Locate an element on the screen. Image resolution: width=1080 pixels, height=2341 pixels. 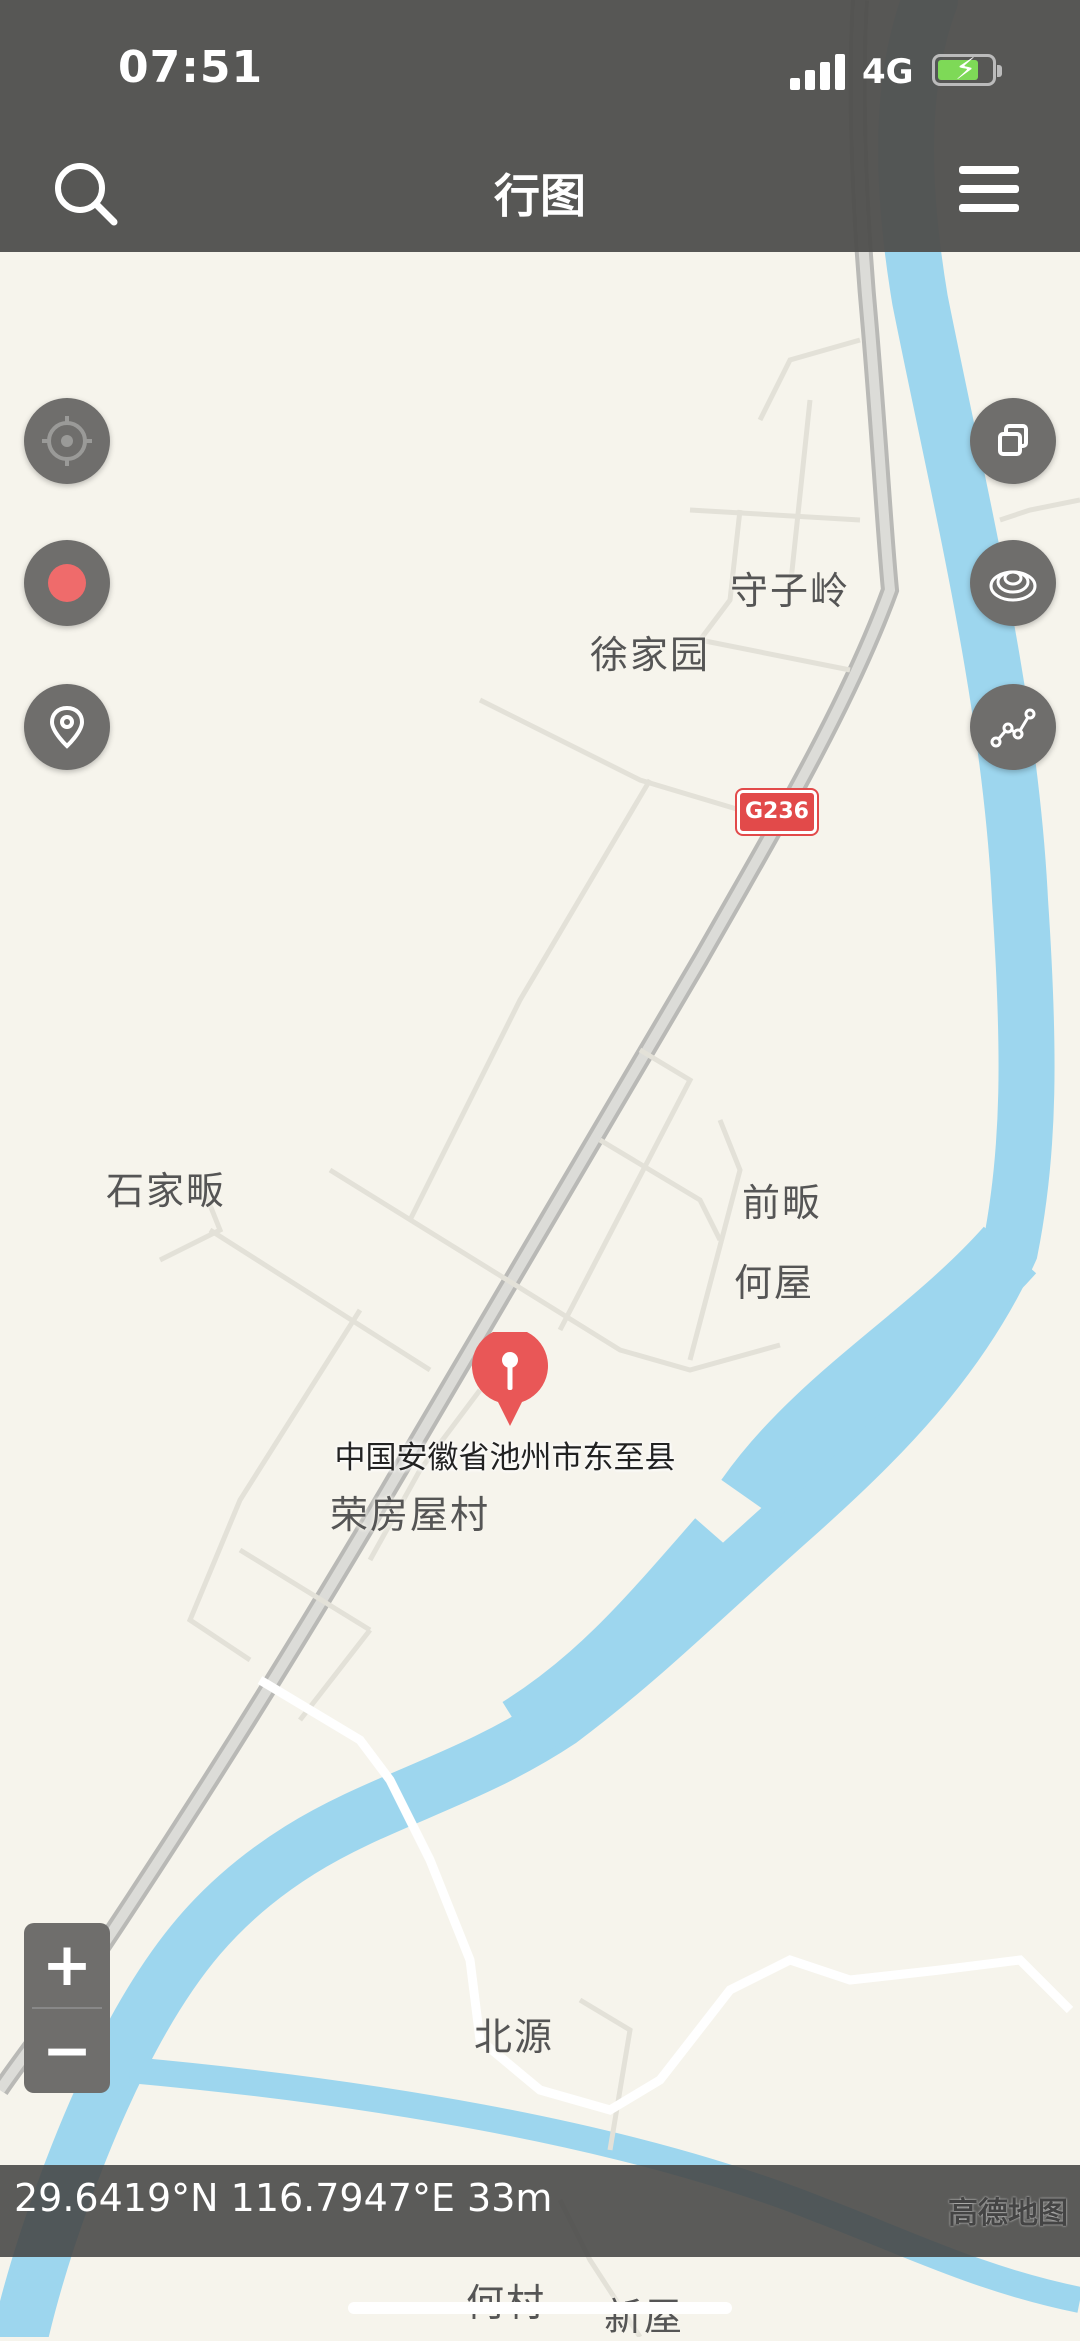
record-icon is located at coordinates (67, 583).